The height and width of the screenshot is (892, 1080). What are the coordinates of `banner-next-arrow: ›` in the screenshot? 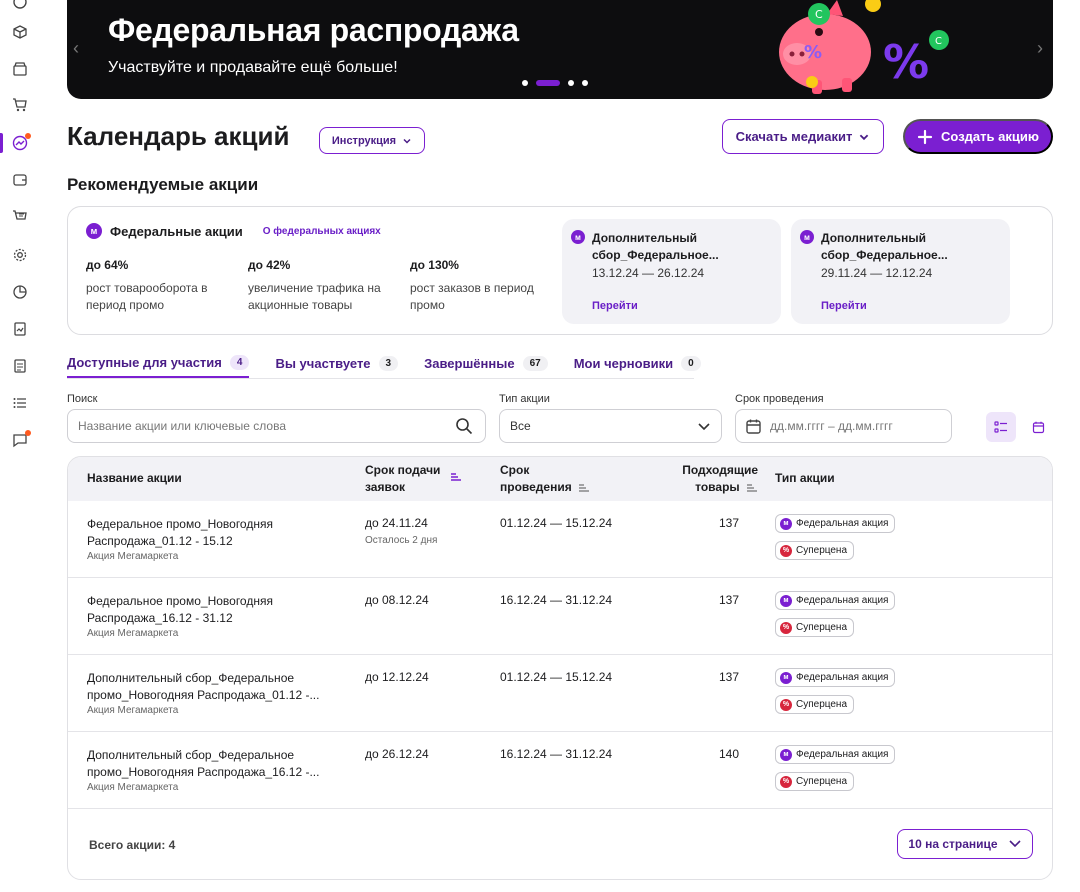 It's located at (1040, 48).